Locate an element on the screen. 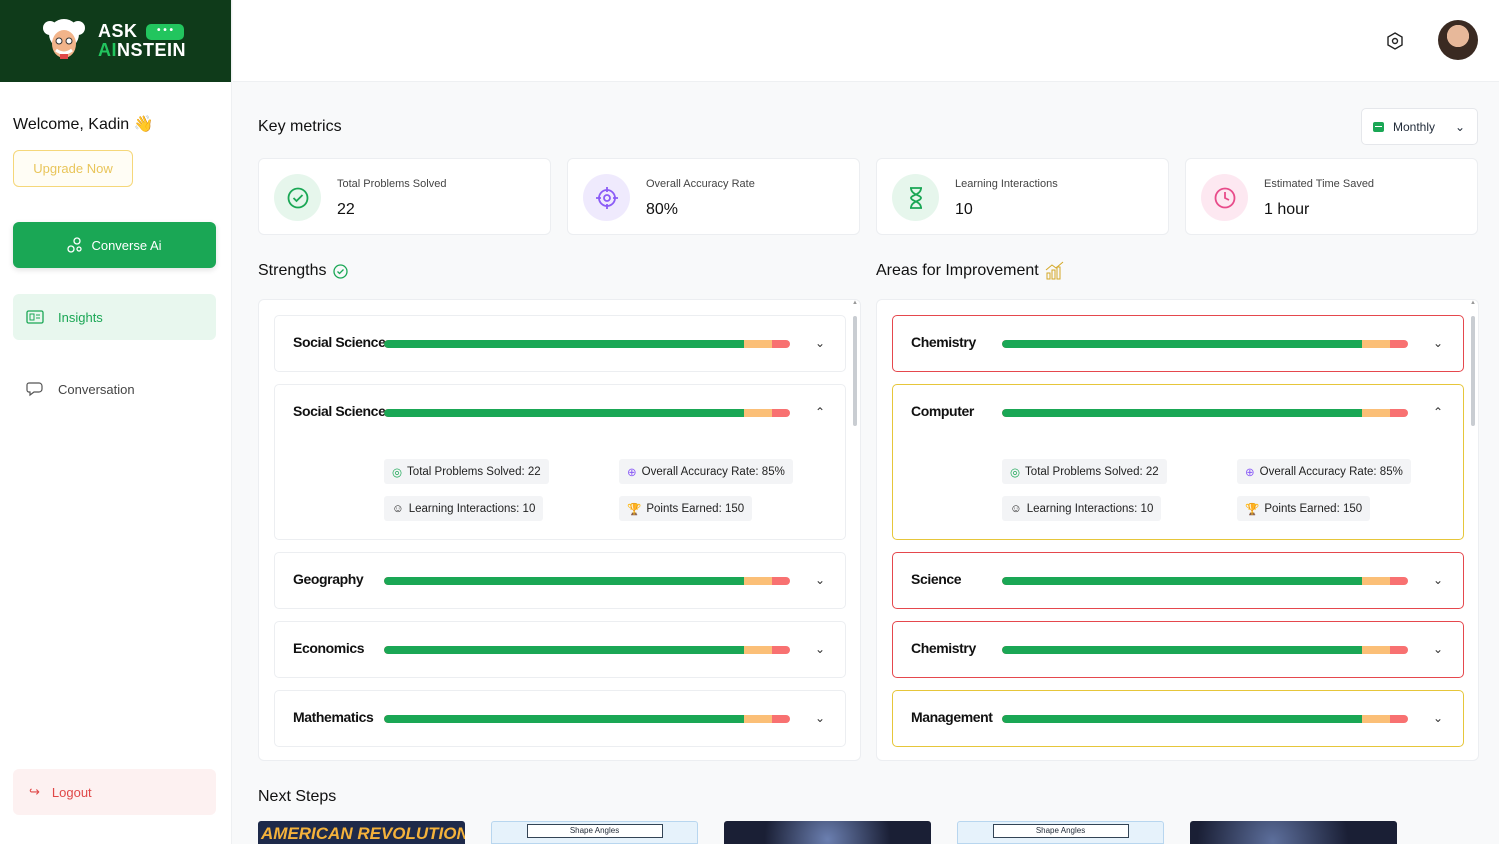 Image resolution: width=1499 pixels, height=844 pixels. converse-ai-button: Converse Ai is located at coordinates (114, 245).